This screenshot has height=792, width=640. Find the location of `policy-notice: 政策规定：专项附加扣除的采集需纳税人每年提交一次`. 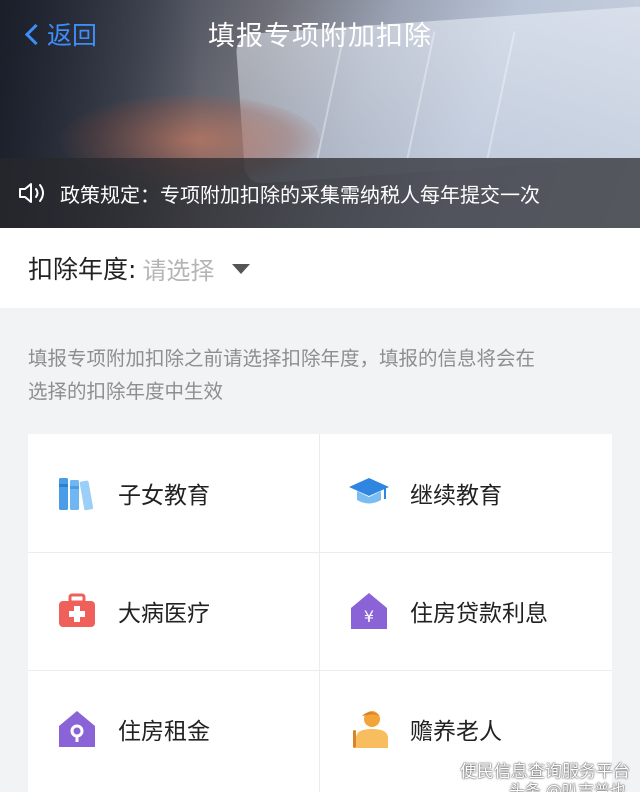

policy-notice: 政策规定：专项附加扣除的采集需纳税人每年提交一次 is located at coordinates (320, 193).